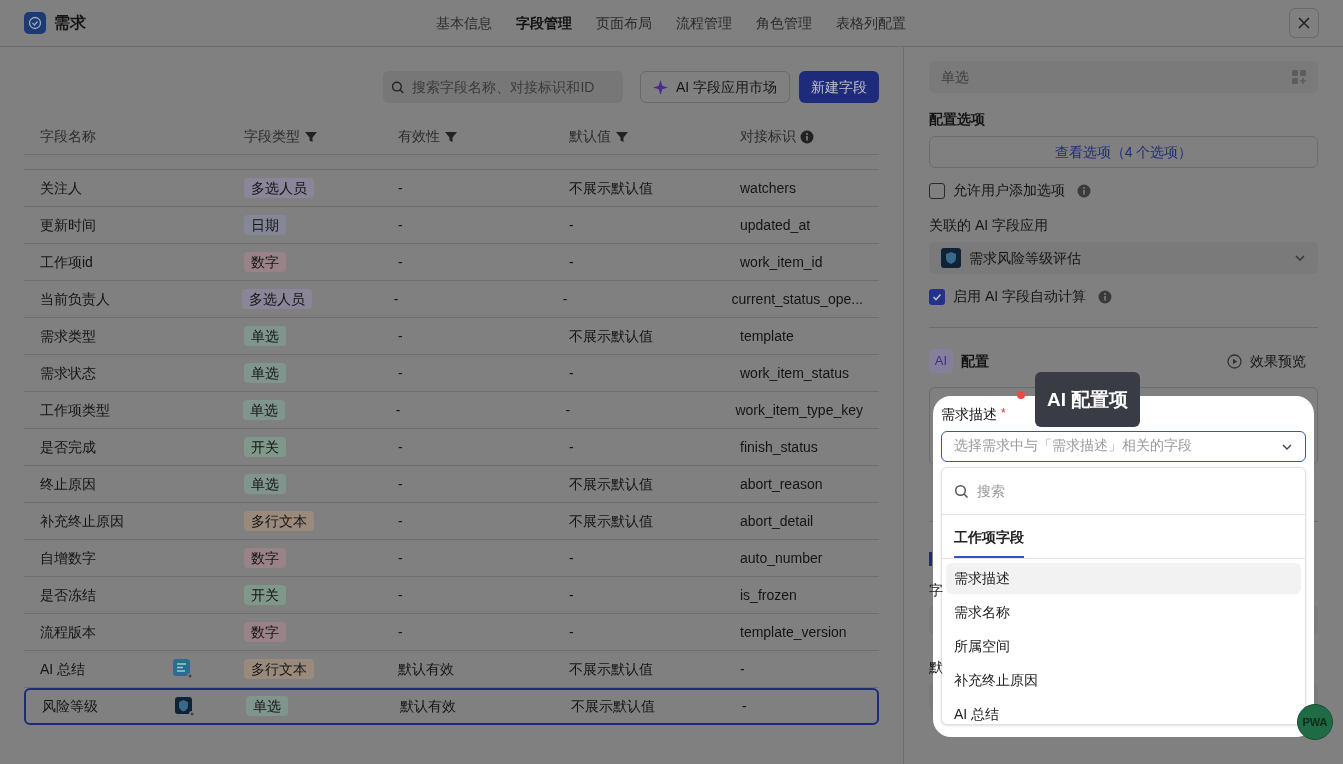  I want to click on nav-tab: 流程管理, so click(704, 23).